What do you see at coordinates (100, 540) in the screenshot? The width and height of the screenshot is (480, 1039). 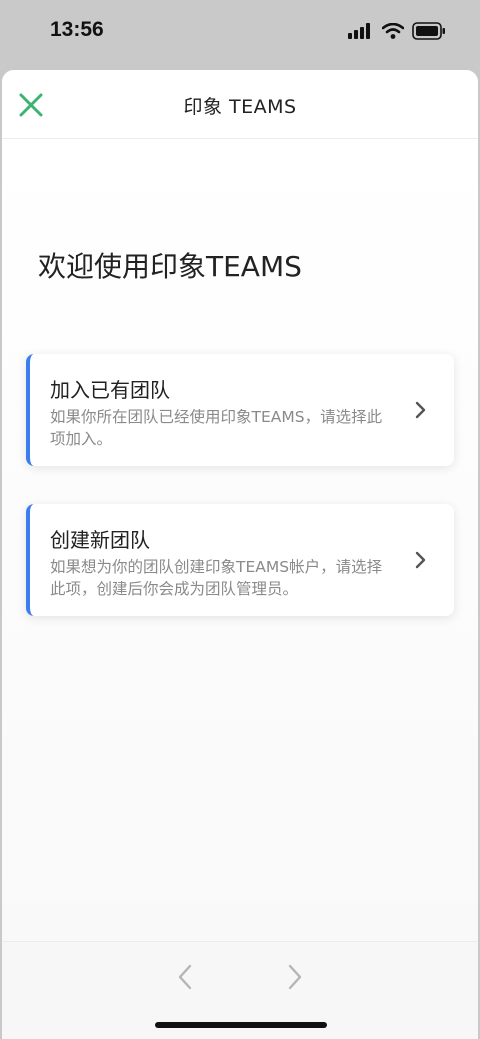 I see `card-title: 创建新团队` at bounding box center [100, 540].